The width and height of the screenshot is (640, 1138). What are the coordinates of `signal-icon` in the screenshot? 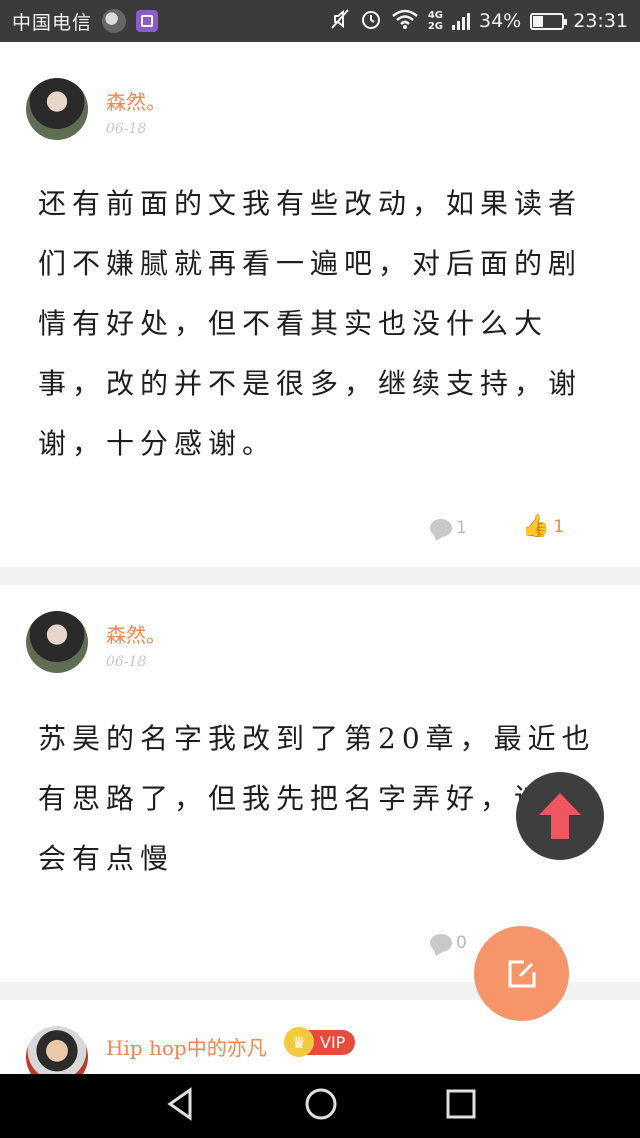 It's located at (461, 21).